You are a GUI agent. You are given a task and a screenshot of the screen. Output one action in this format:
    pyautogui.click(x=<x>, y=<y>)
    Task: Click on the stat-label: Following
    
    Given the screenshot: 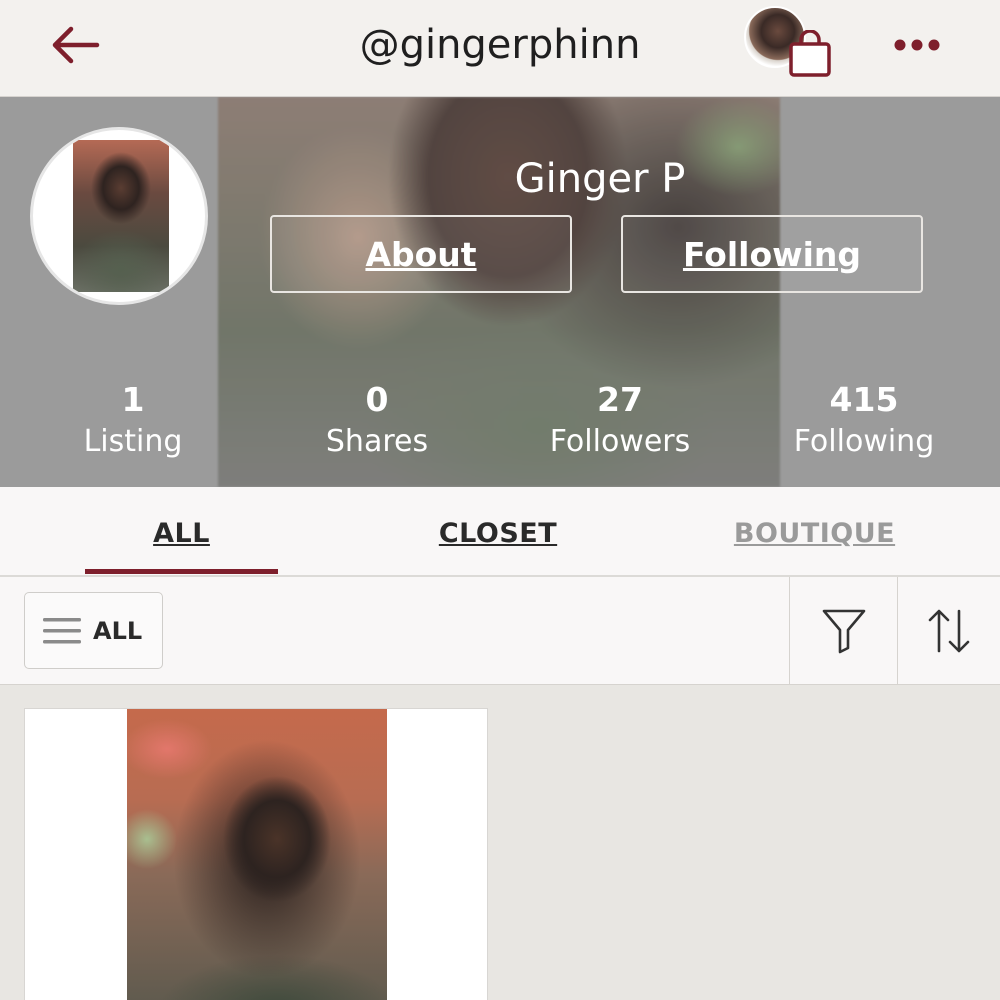 What is the action you would take?
    pyautogui.click(x=864, y=441)
    